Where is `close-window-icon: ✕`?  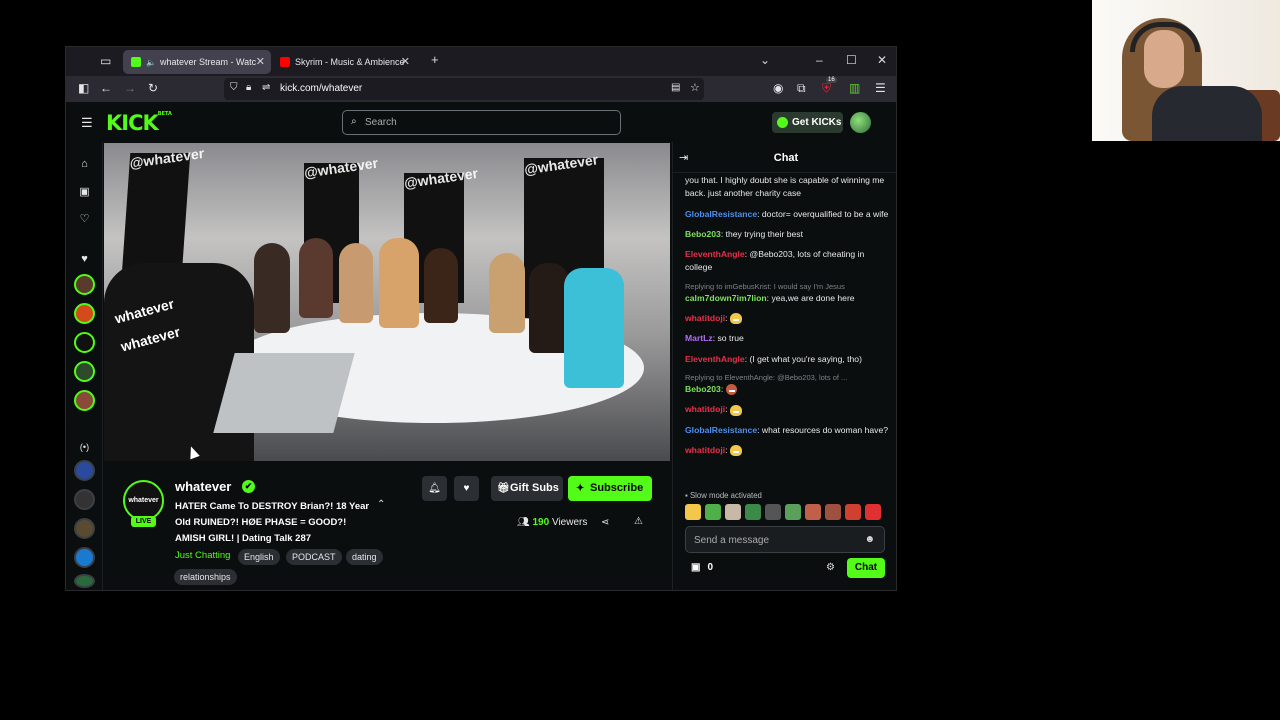 close-window-icon: ✕ is located at coordinates (882, 60).